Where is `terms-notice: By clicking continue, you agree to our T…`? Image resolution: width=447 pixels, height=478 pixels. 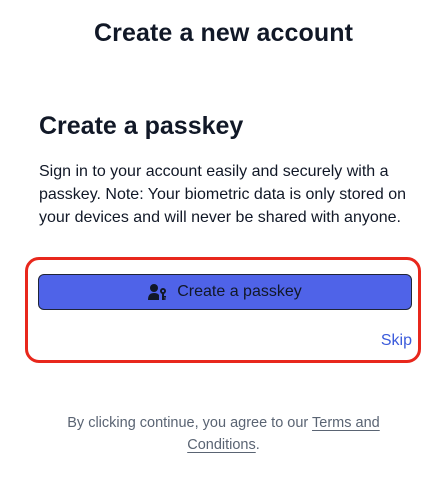 terms-notice: By clicking continue, you agree to our T… is located at coordinates (223, 434).